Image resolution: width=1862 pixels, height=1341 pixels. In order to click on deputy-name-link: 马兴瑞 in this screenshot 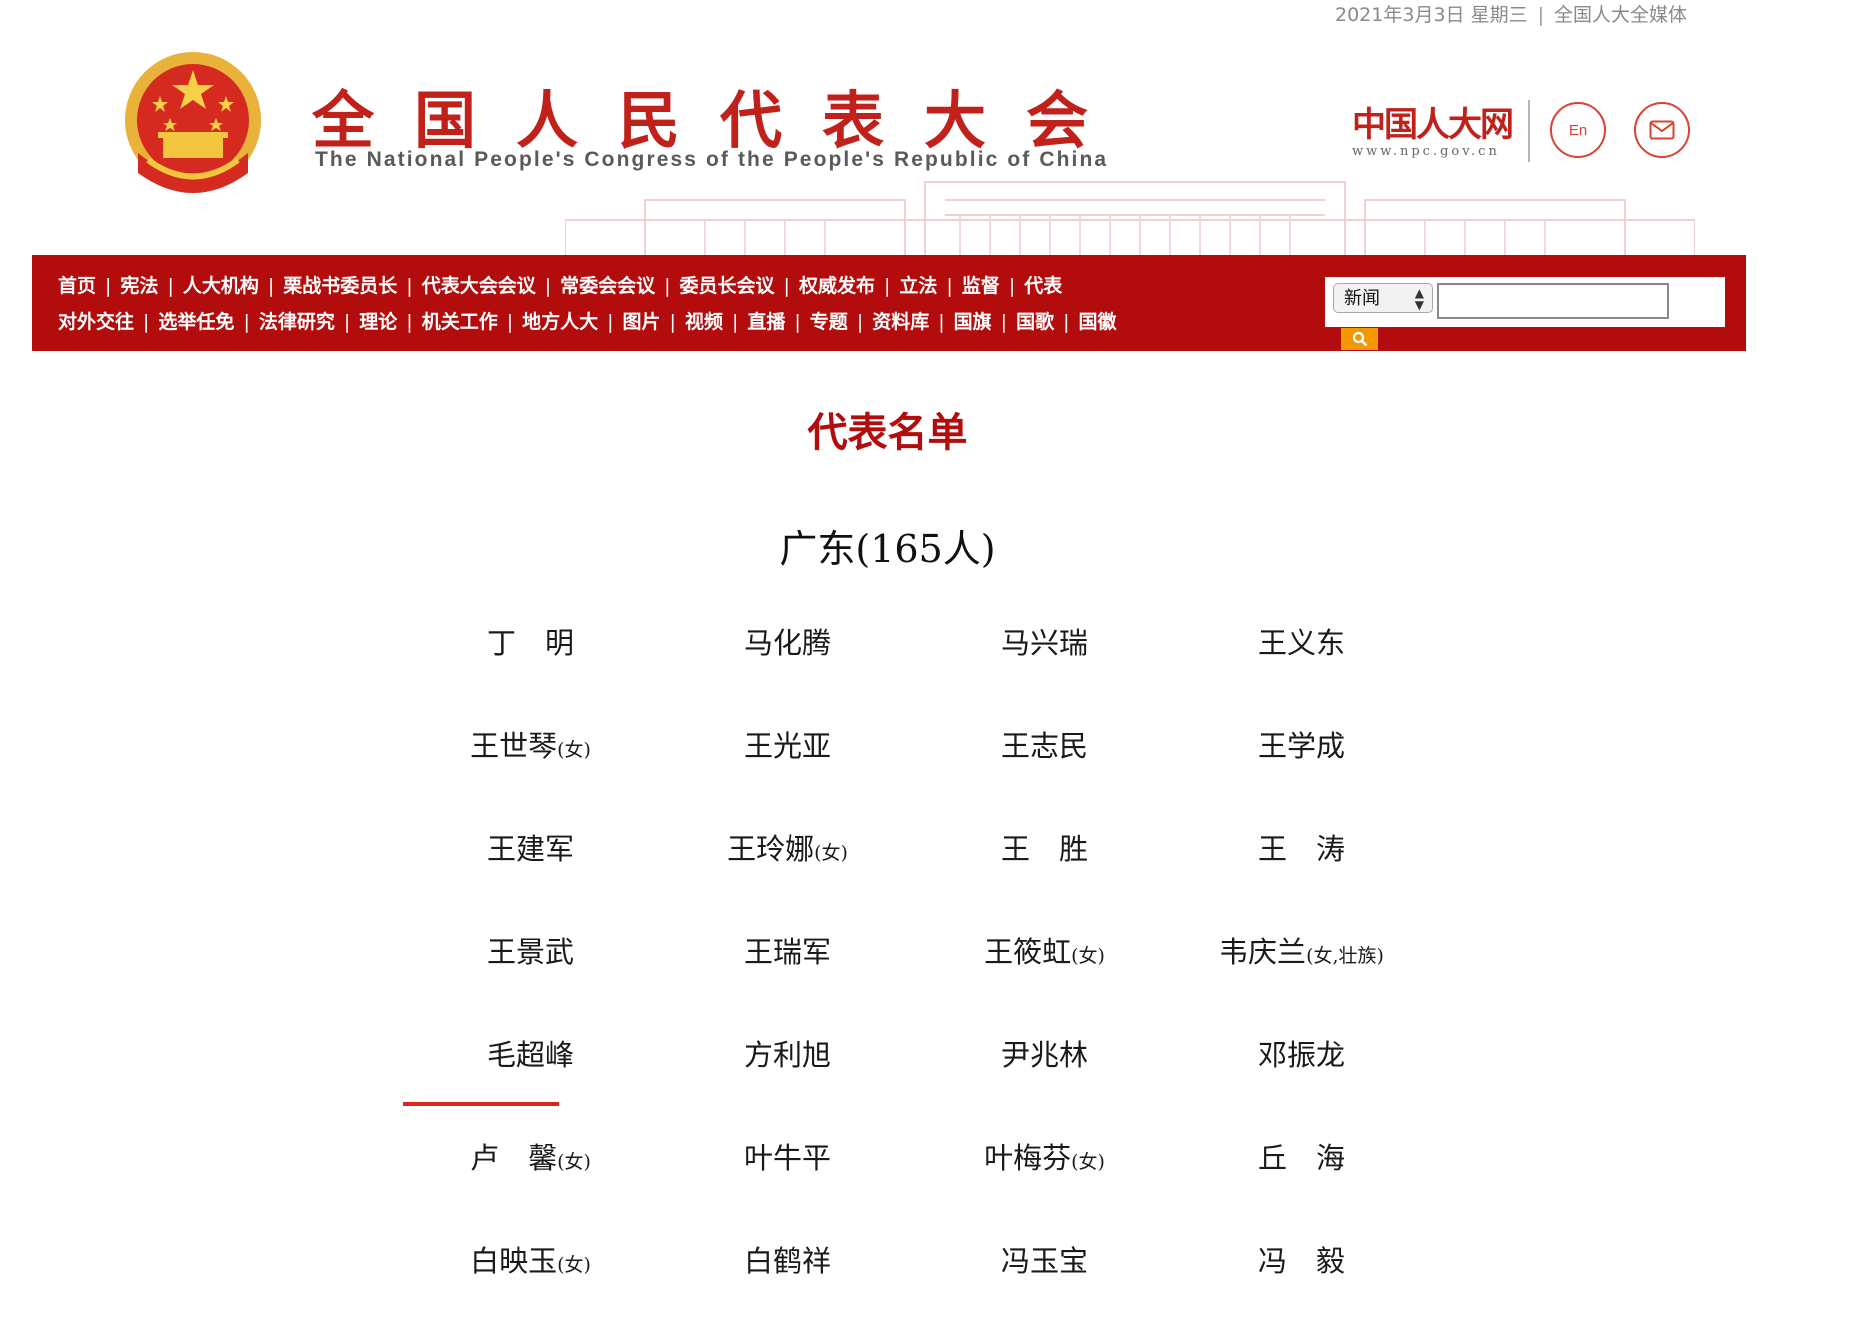, I will do `click(1044, 671)`.